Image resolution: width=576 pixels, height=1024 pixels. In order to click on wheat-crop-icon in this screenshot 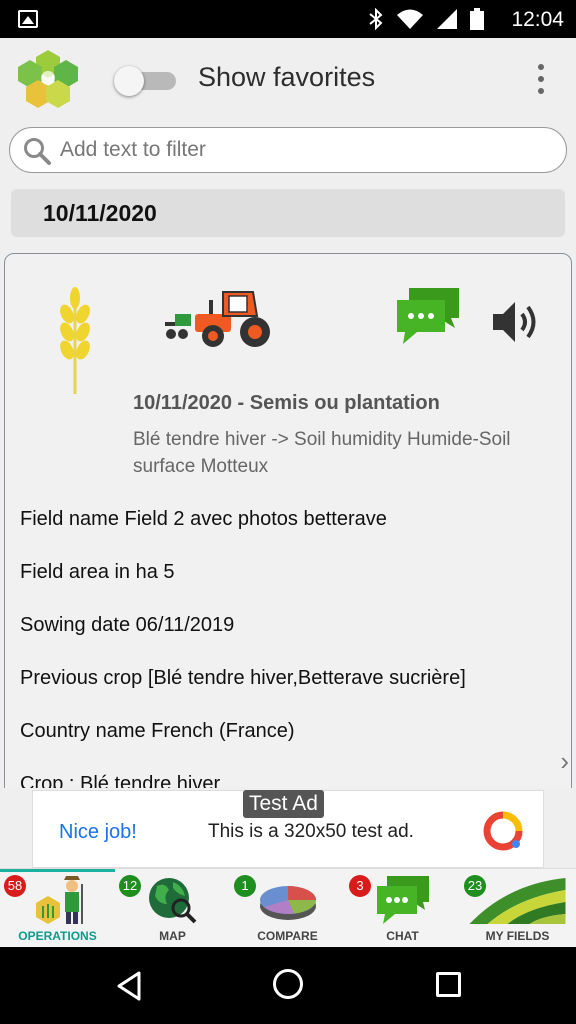, I will do `click(75, 340)`.